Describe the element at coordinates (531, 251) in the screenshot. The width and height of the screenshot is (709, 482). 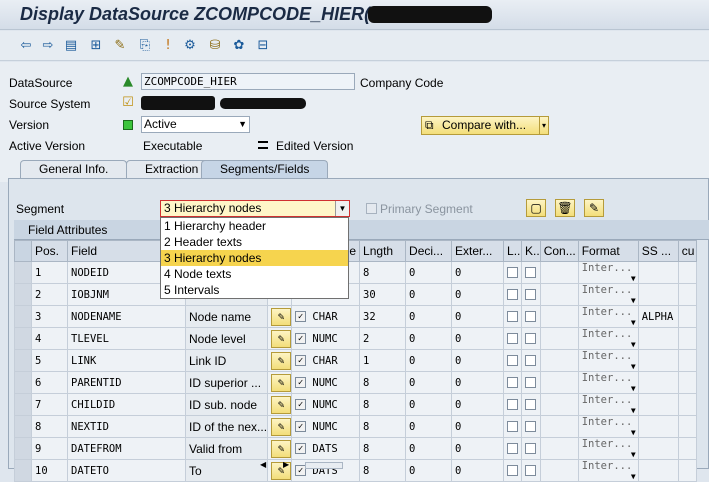
I see `col-k: K..` at that location.